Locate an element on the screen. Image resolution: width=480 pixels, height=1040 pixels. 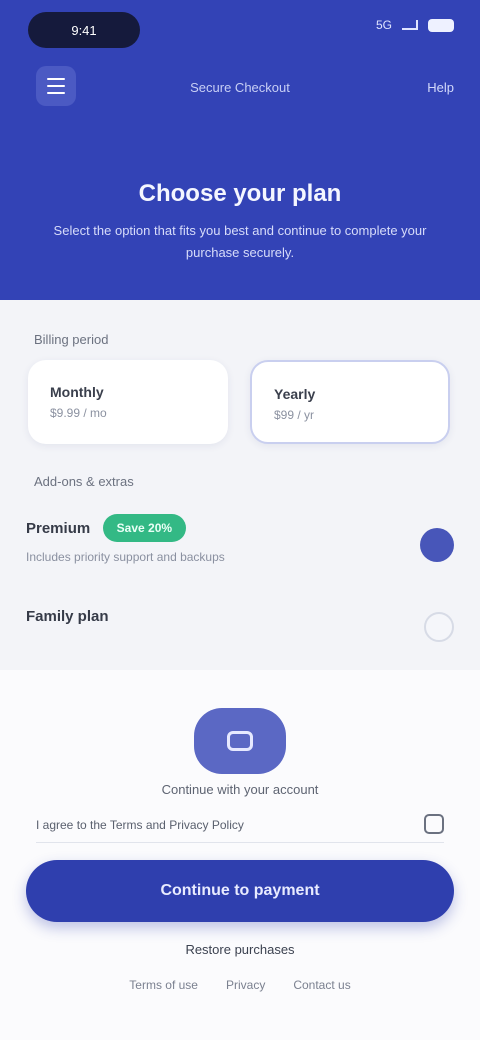
status-indicators: 5G is located at coordinates (415, 25).